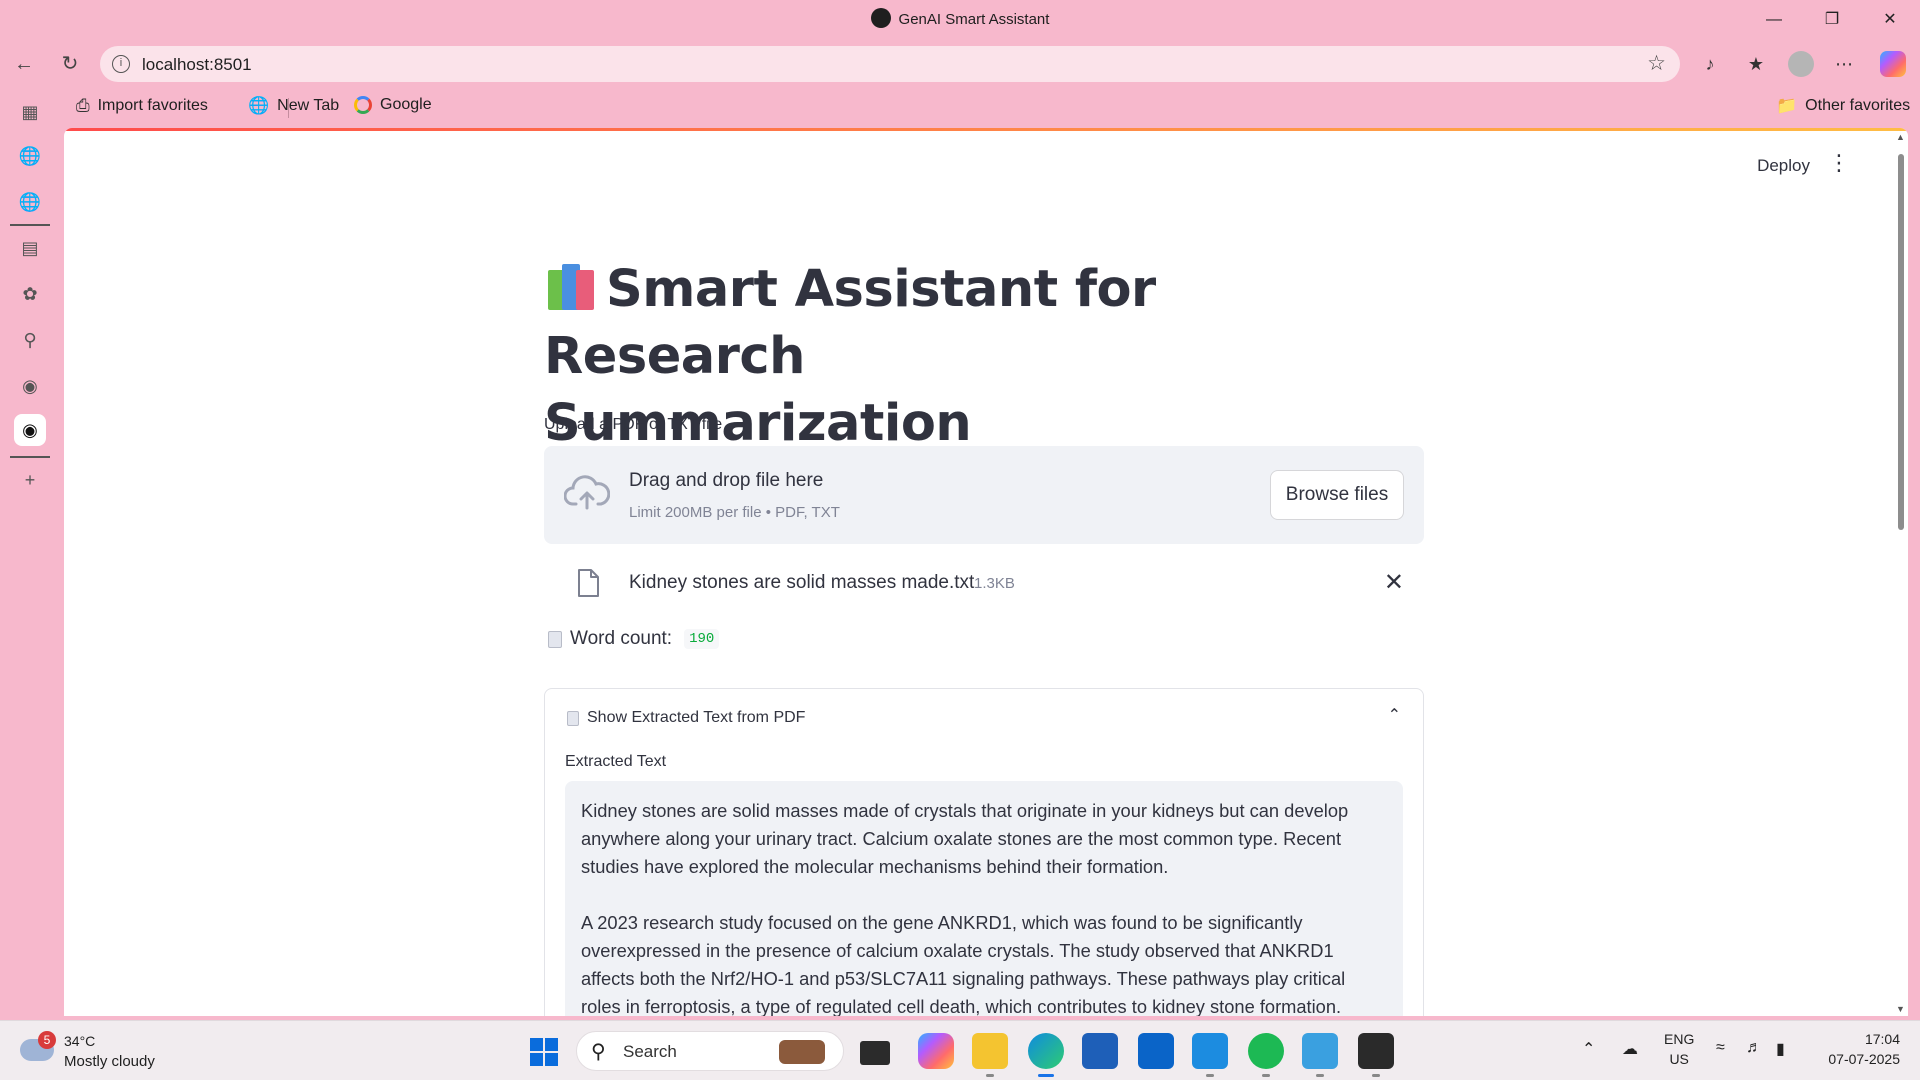  I want to click on uploaded-file-name: Kidney stones are solid masses made.txt, so click(802, 582).